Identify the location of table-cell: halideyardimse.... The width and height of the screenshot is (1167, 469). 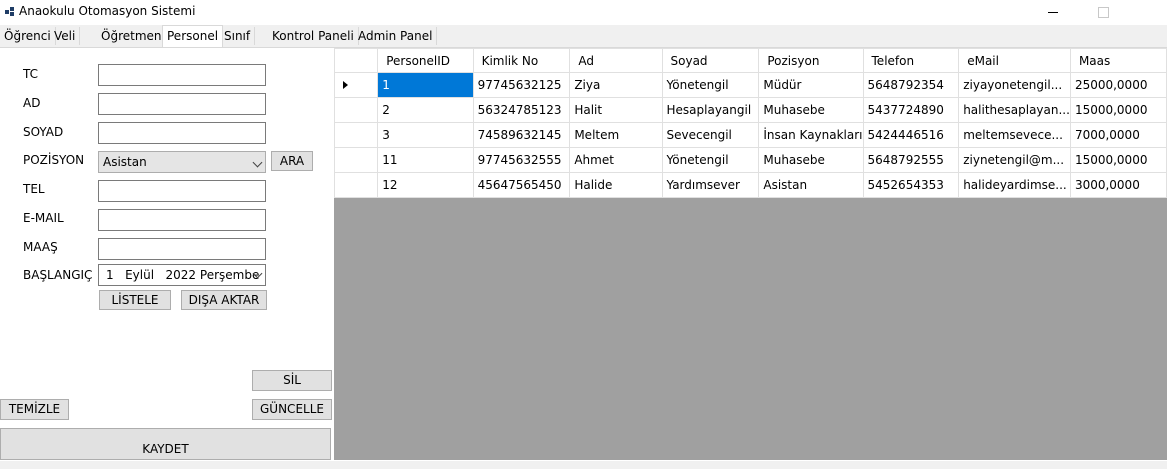
(1014, 185).